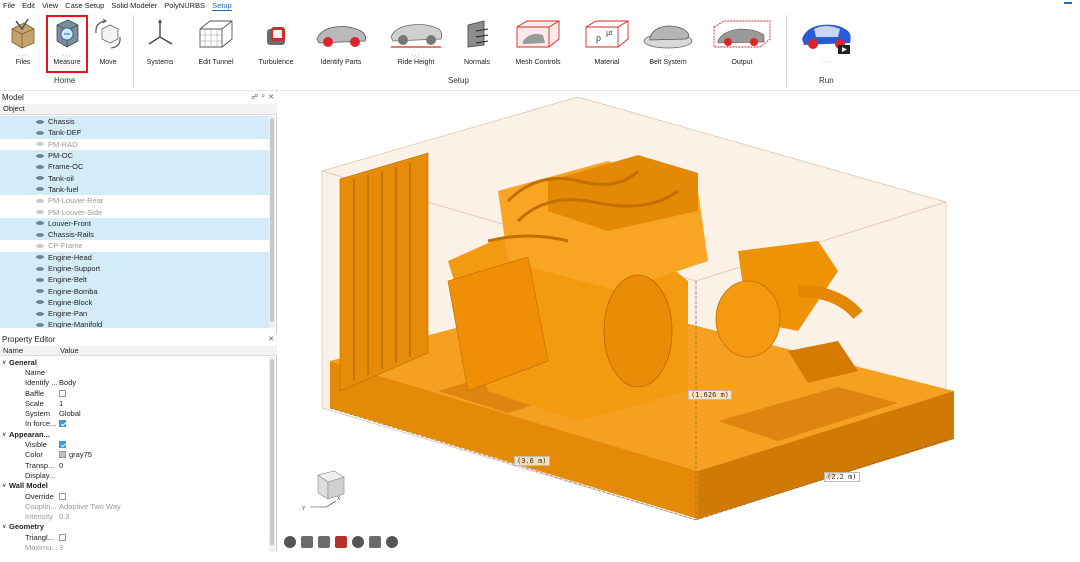  Describe the element at coordinates (134, 362) in the screenshot. I see `property-group: ∨ General` at that location.